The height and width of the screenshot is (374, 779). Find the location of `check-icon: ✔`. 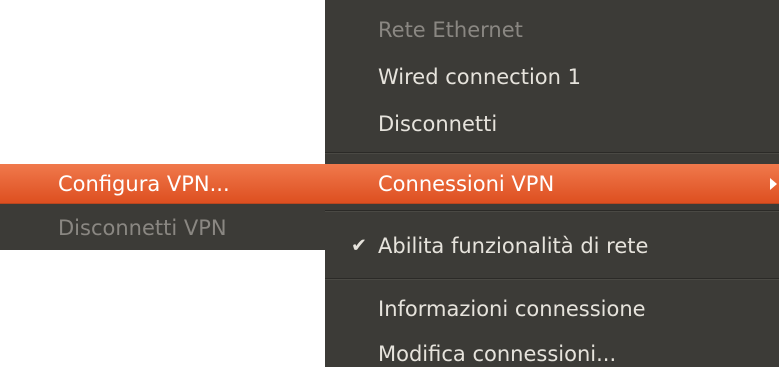

check-icon: ✔ is located at coordinates (359, 245).